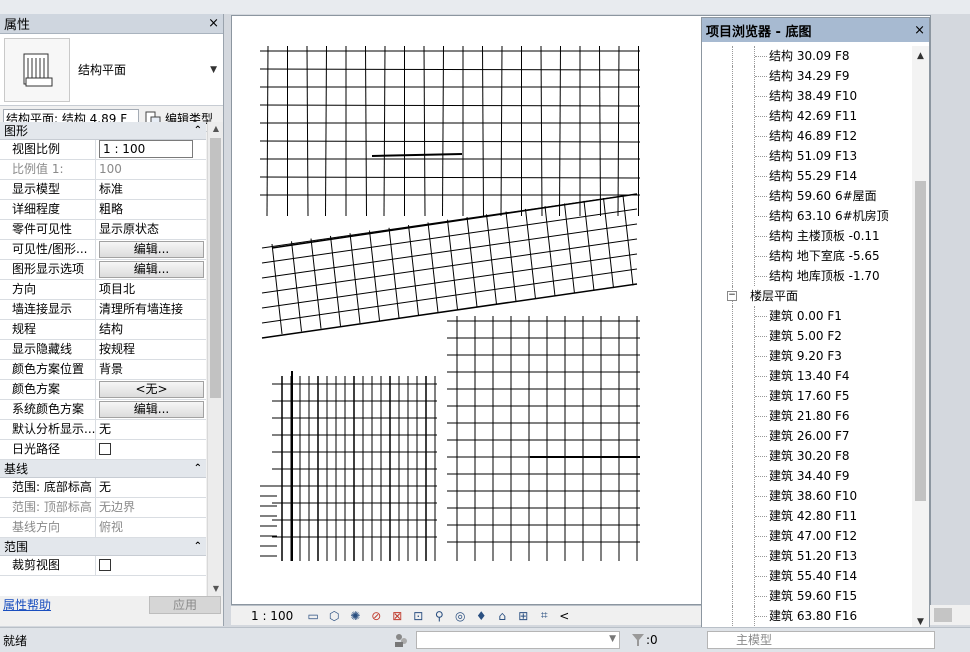  Describe the element at coordinates (103, 131) in the screenshot. I see `section-graphics: 图形 ⌃` at that location.